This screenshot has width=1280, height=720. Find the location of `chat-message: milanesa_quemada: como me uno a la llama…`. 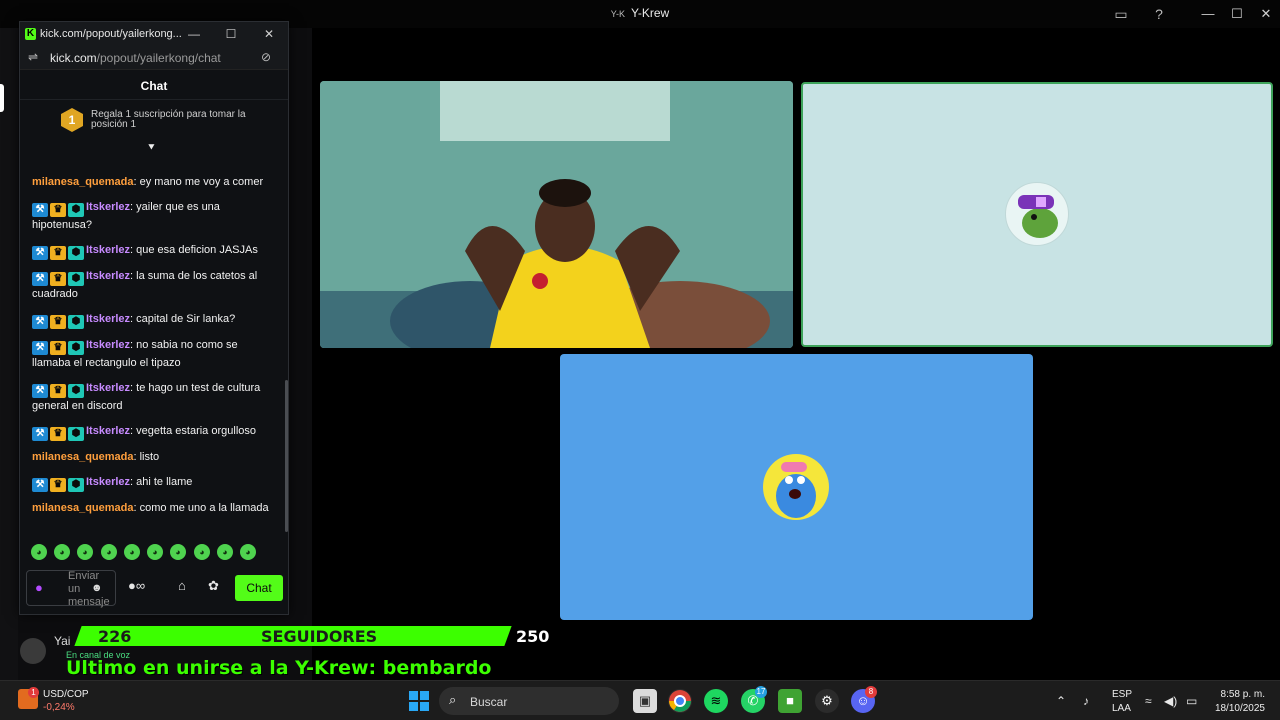

chat-message: milanesa_quemada: como me uno a la llama… is located at coordinates (154, 508).